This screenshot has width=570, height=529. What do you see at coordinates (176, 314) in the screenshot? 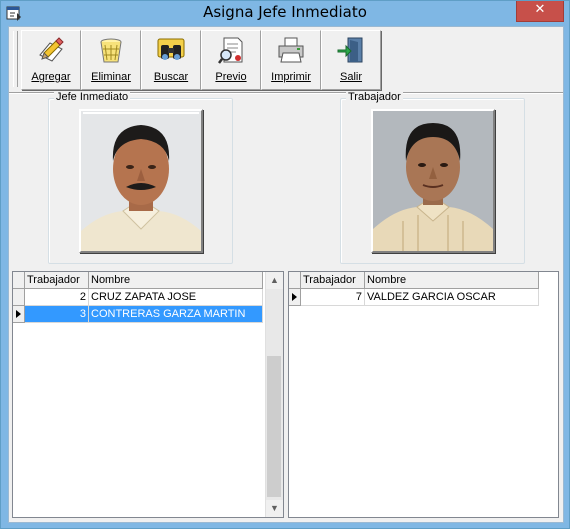
I see `table-row-name-selected: CONTRERAS GARZA MARTIN` at bounding box center [176, 314].